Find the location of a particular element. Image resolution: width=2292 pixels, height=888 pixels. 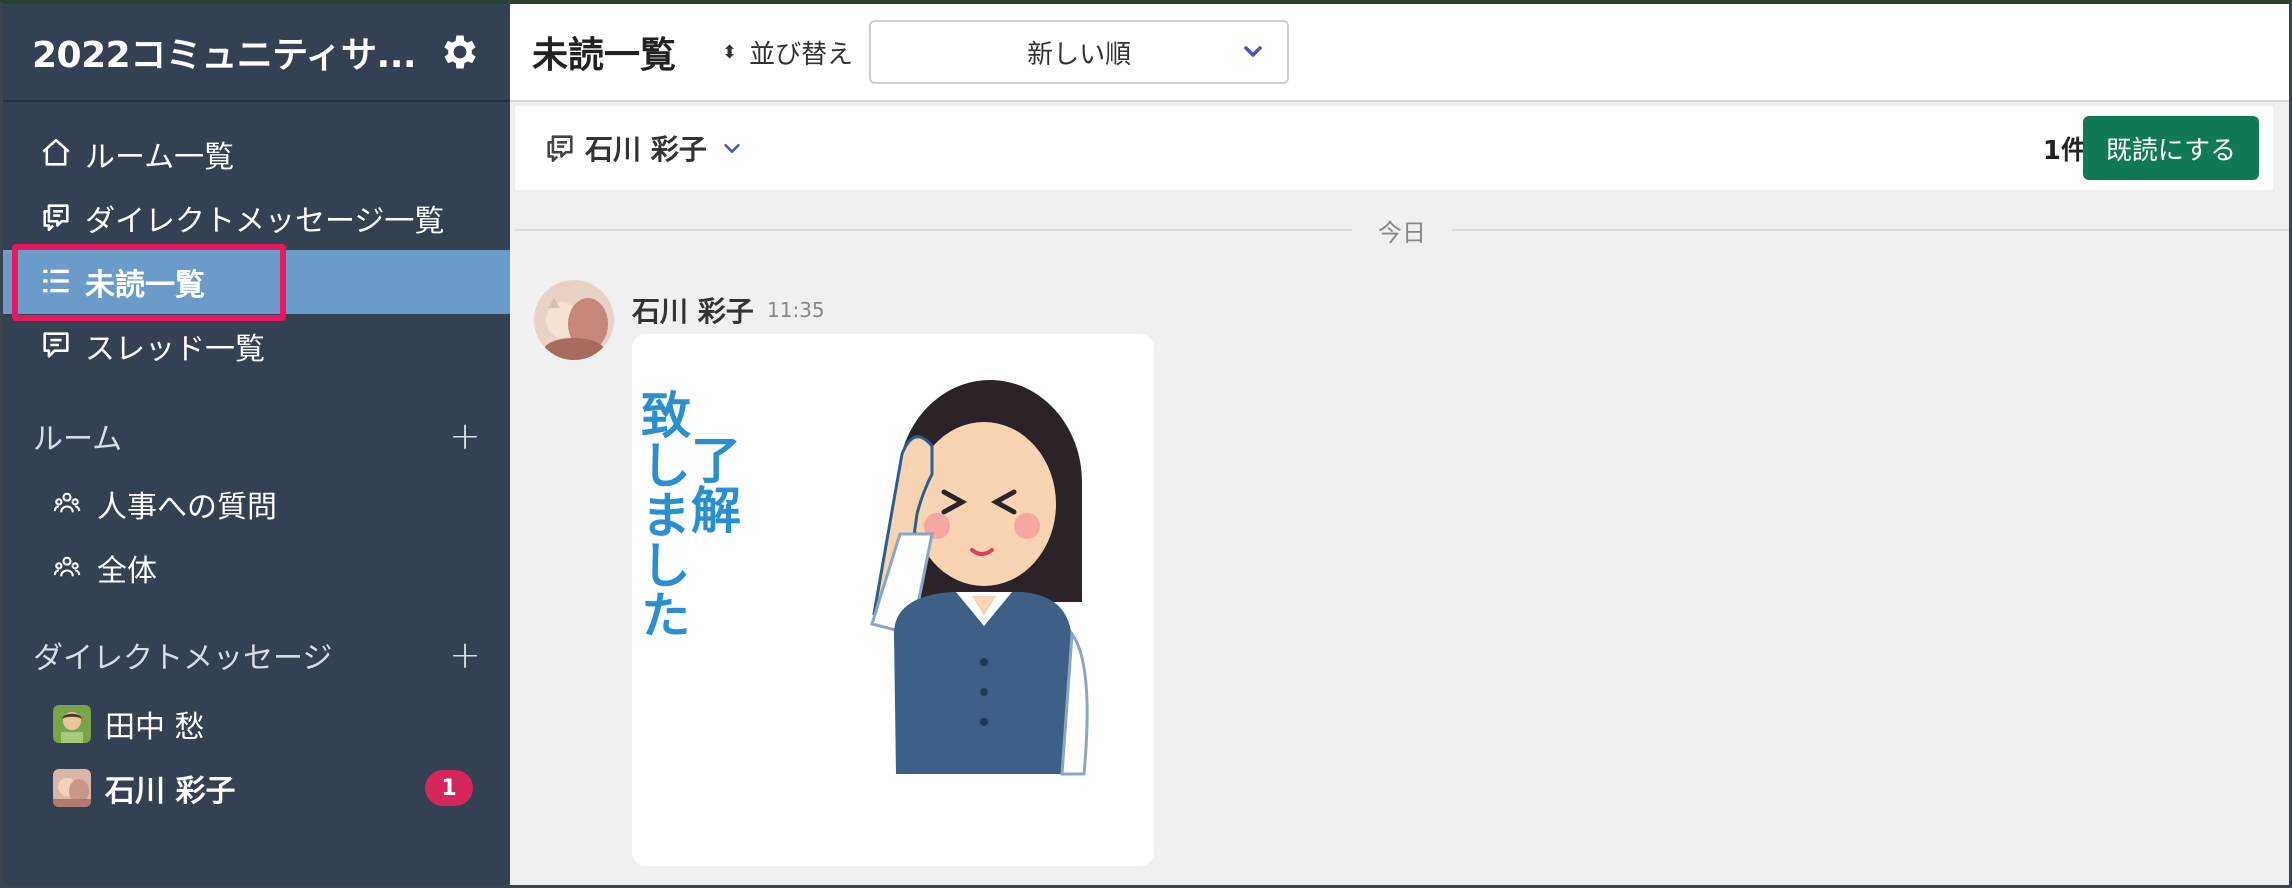

room-item-hr-questions: 人事への質問 is located at coordinates (273, 504).